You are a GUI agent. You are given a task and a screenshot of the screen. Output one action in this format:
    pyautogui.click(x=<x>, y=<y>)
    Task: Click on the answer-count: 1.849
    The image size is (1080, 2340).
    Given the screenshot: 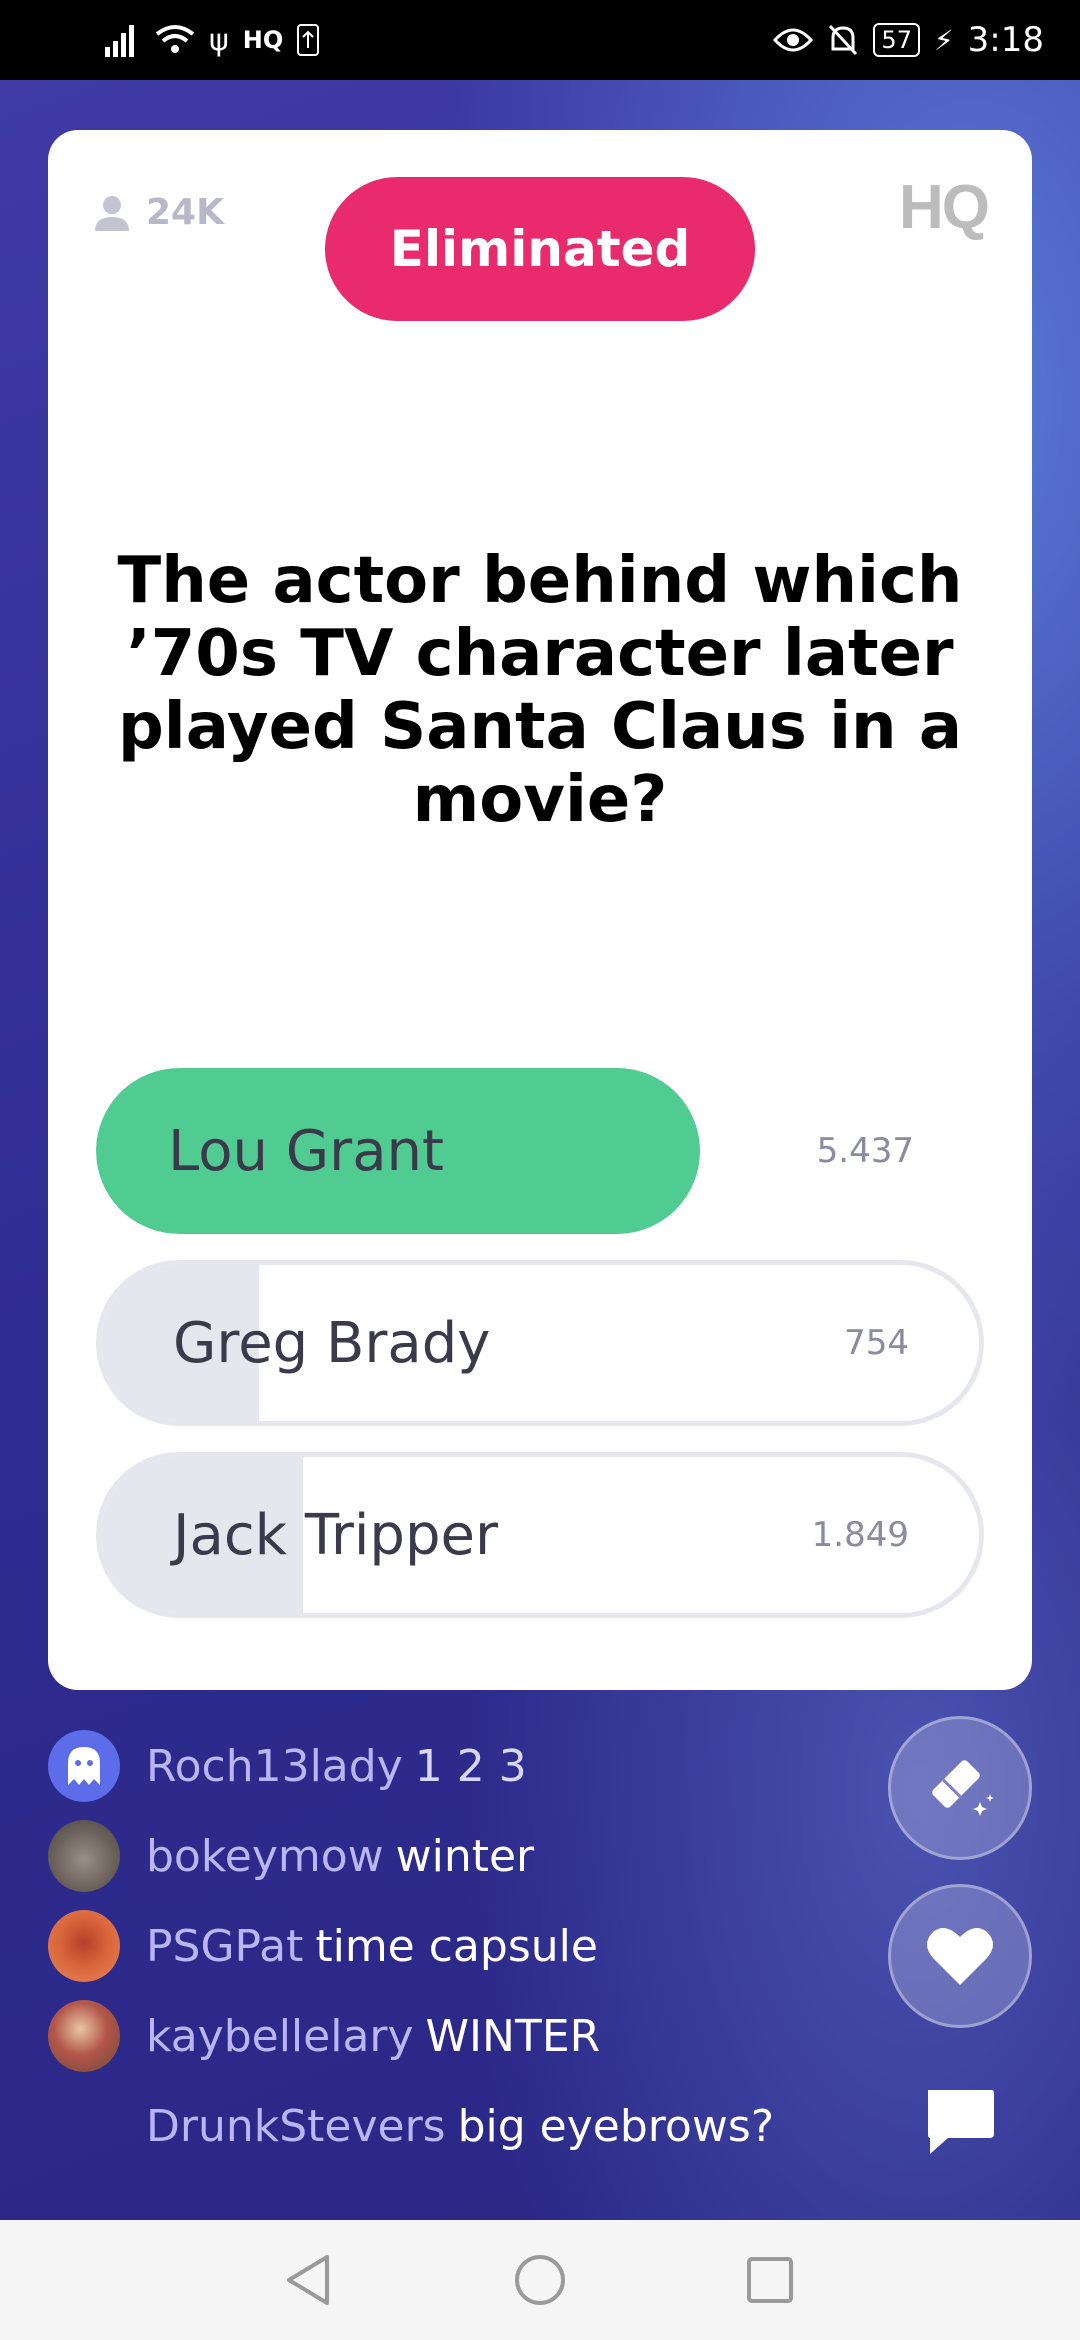 What is the action you would take?
    pyautogui.click(x=860, y=1535)
    